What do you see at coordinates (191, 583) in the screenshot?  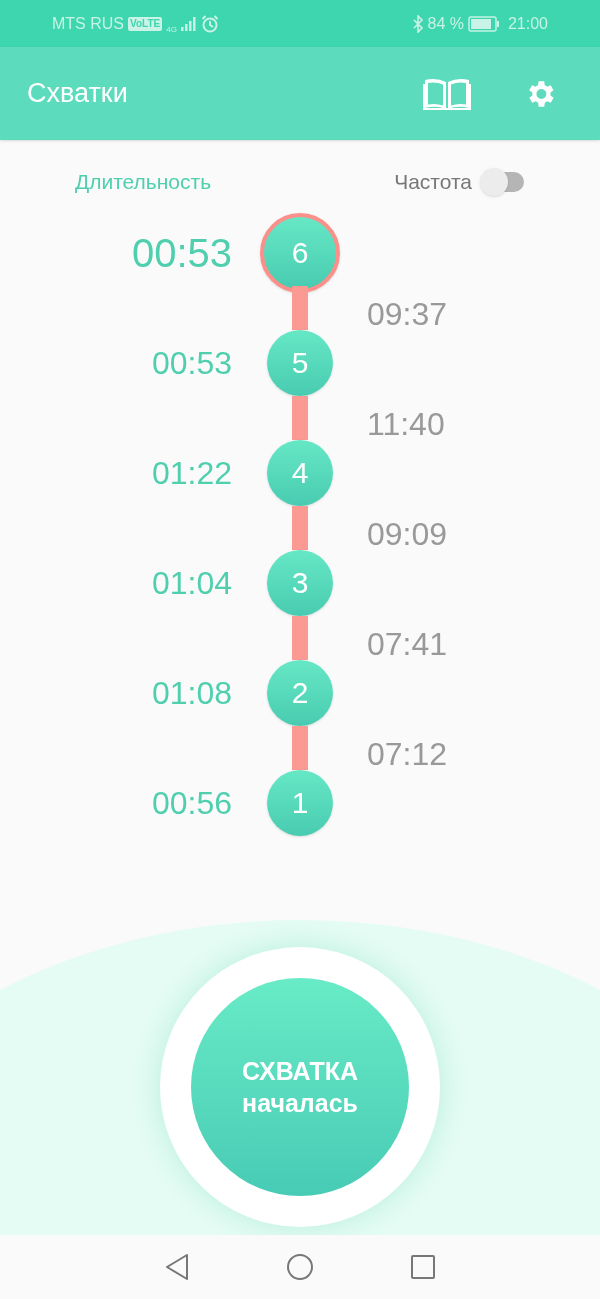 I see `duration-time: 01:04` at bounding box center [191, 583].